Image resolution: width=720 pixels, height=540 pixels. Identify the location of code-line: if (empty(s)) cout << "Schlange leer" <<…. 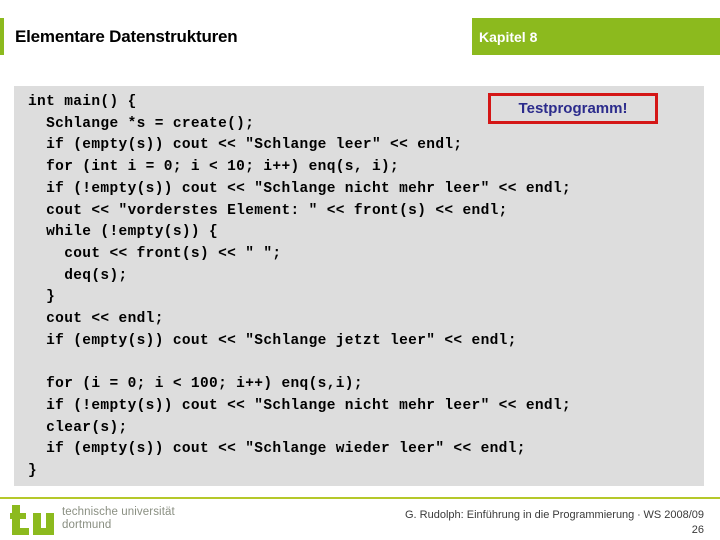
(245, 145).